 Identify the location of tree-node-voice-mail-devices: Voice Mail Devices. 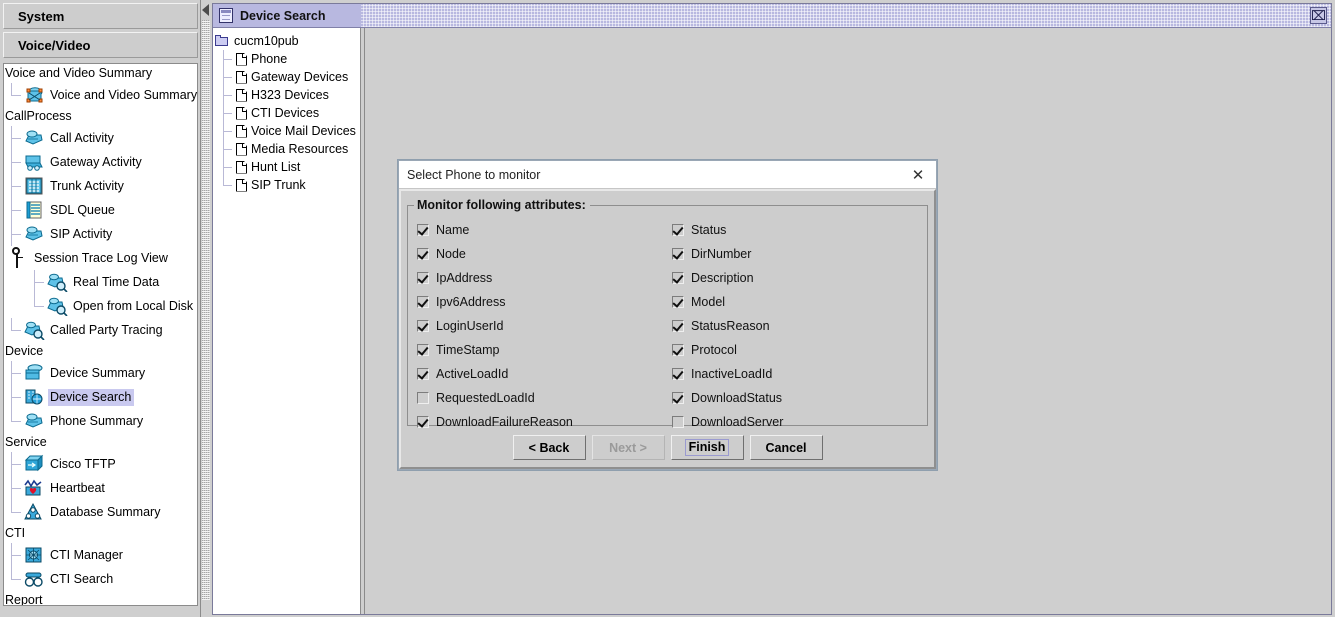
(287, 131).